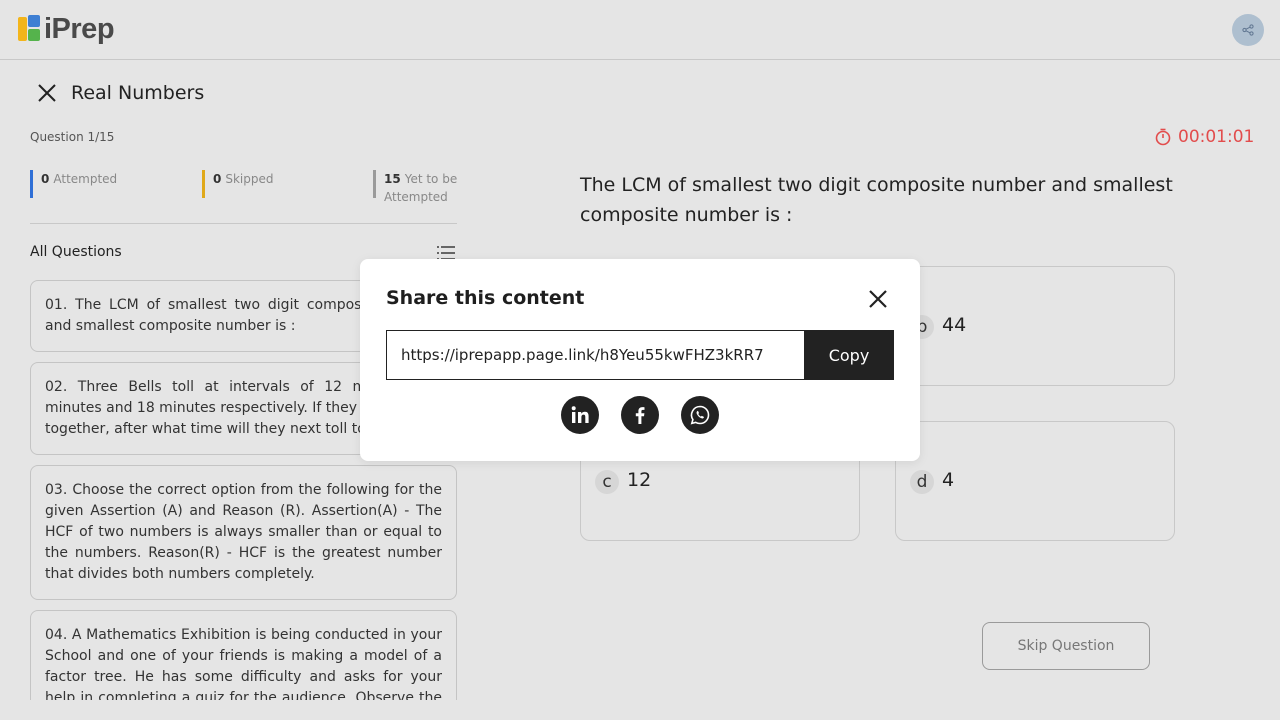 The image size is (1280, 720). Describe the element at coordinates (1035, 326) in the screenshot. I see `option-b: b 44` at that location.